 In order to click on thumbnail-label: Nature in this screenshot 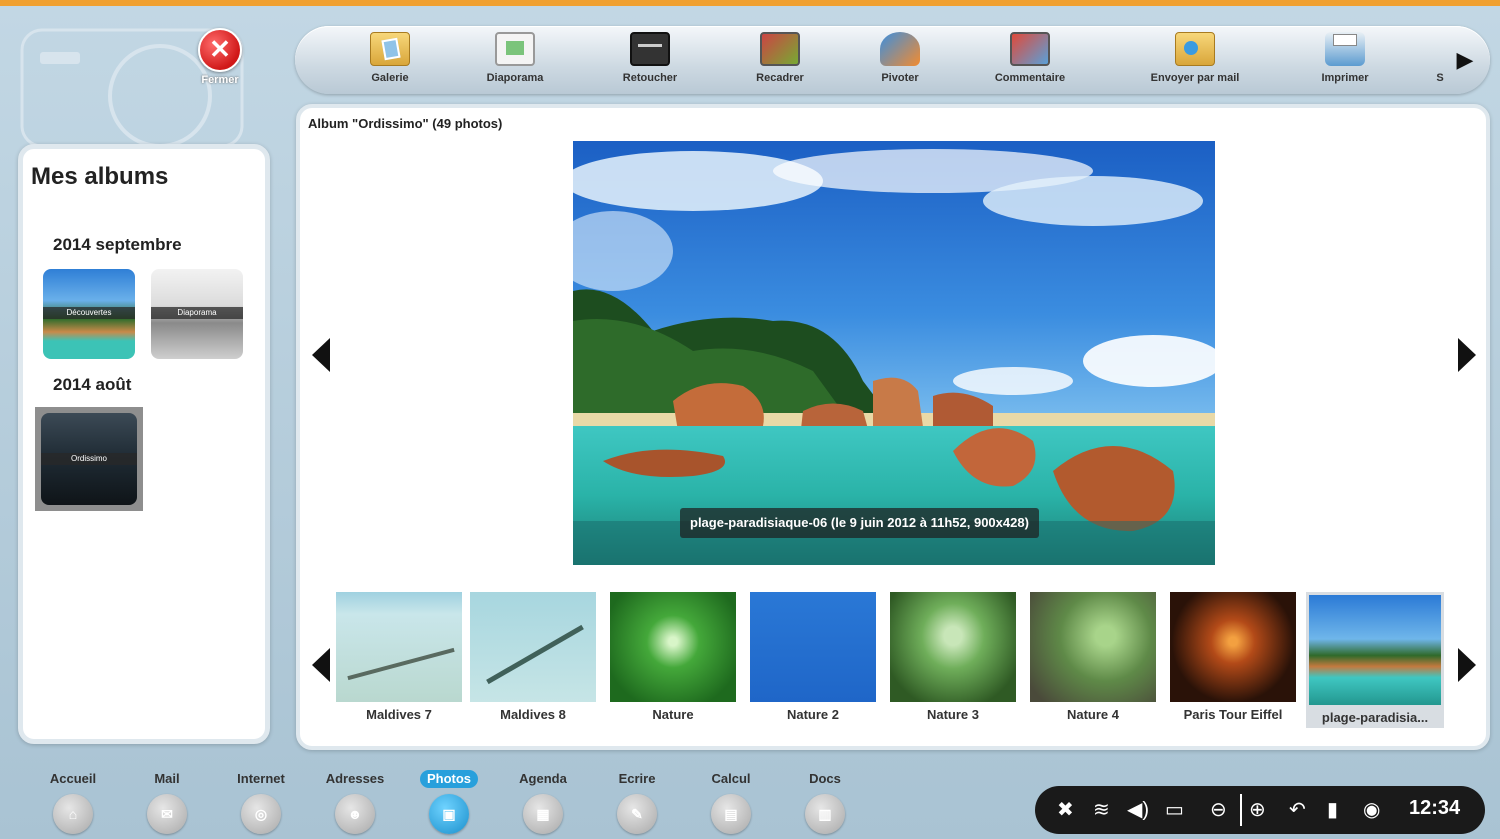, I will do `click(673, 714)`.